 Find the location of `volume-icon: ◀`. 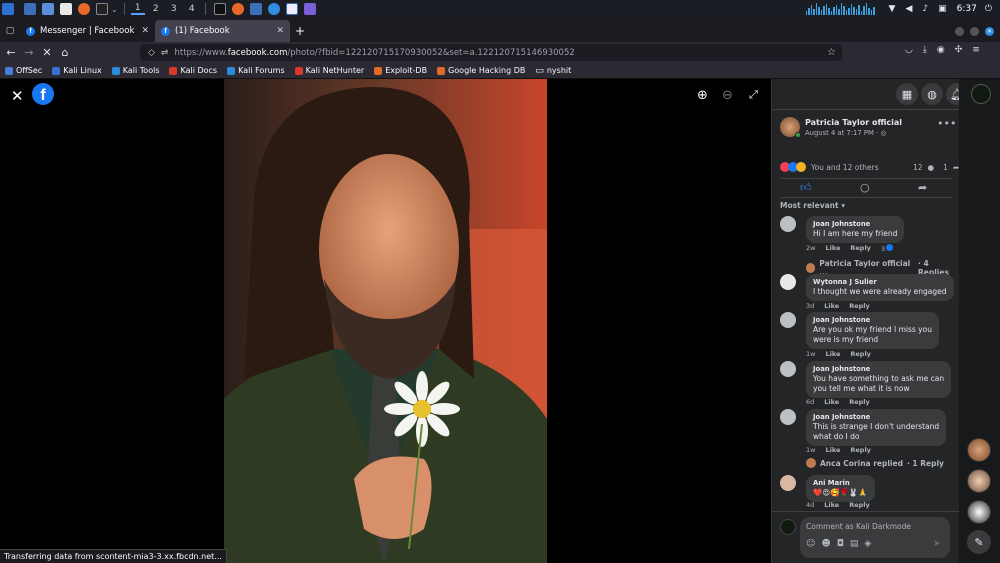

volume-icon: ◀ is located at coordinates (908, 9).